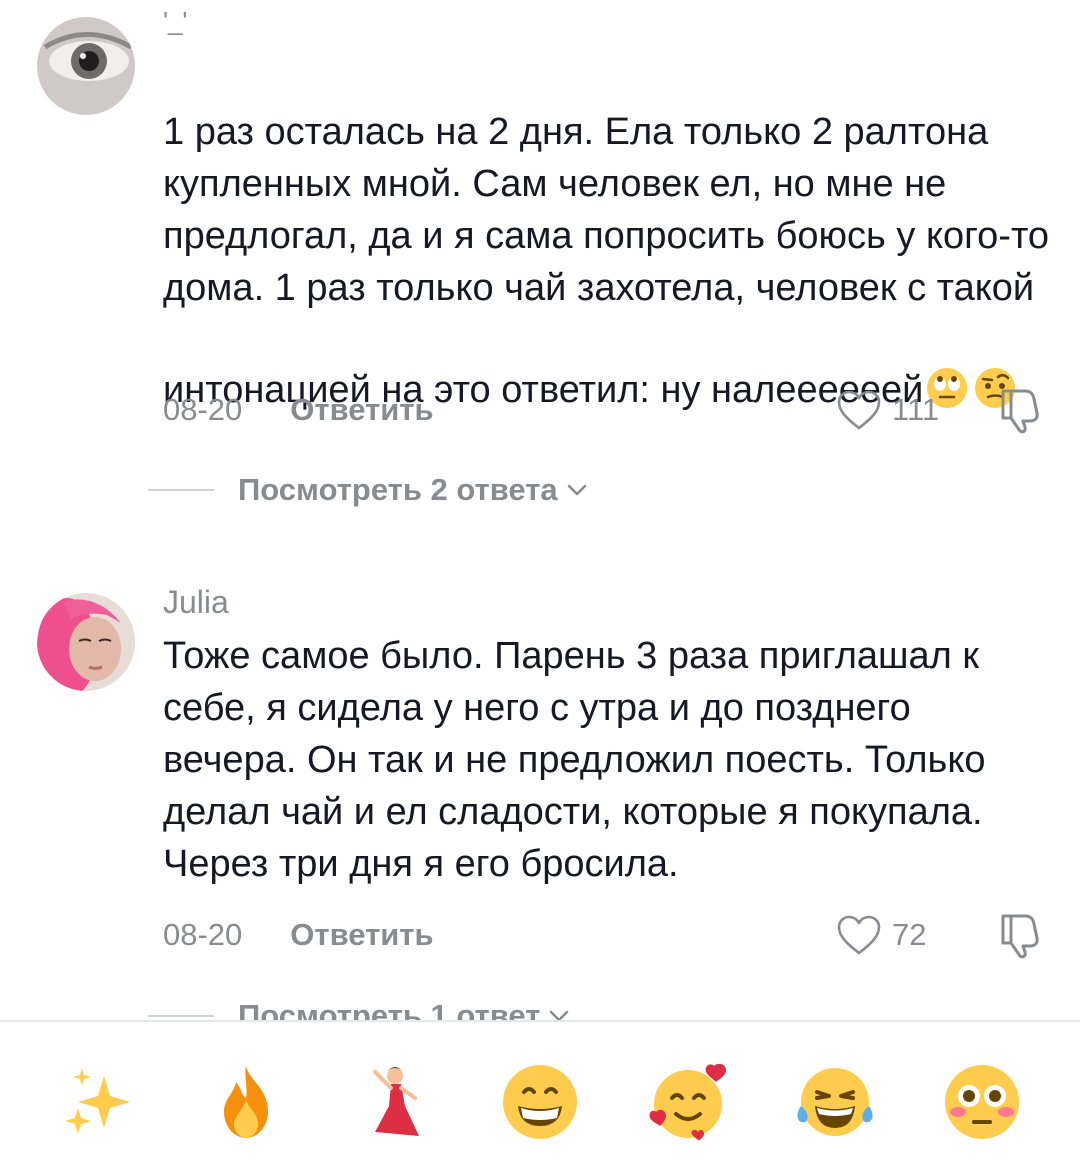  What do you see at coordinates (887, 410) in the screenshot?
I see `like-button: 111` at bounding box center [887, 410].